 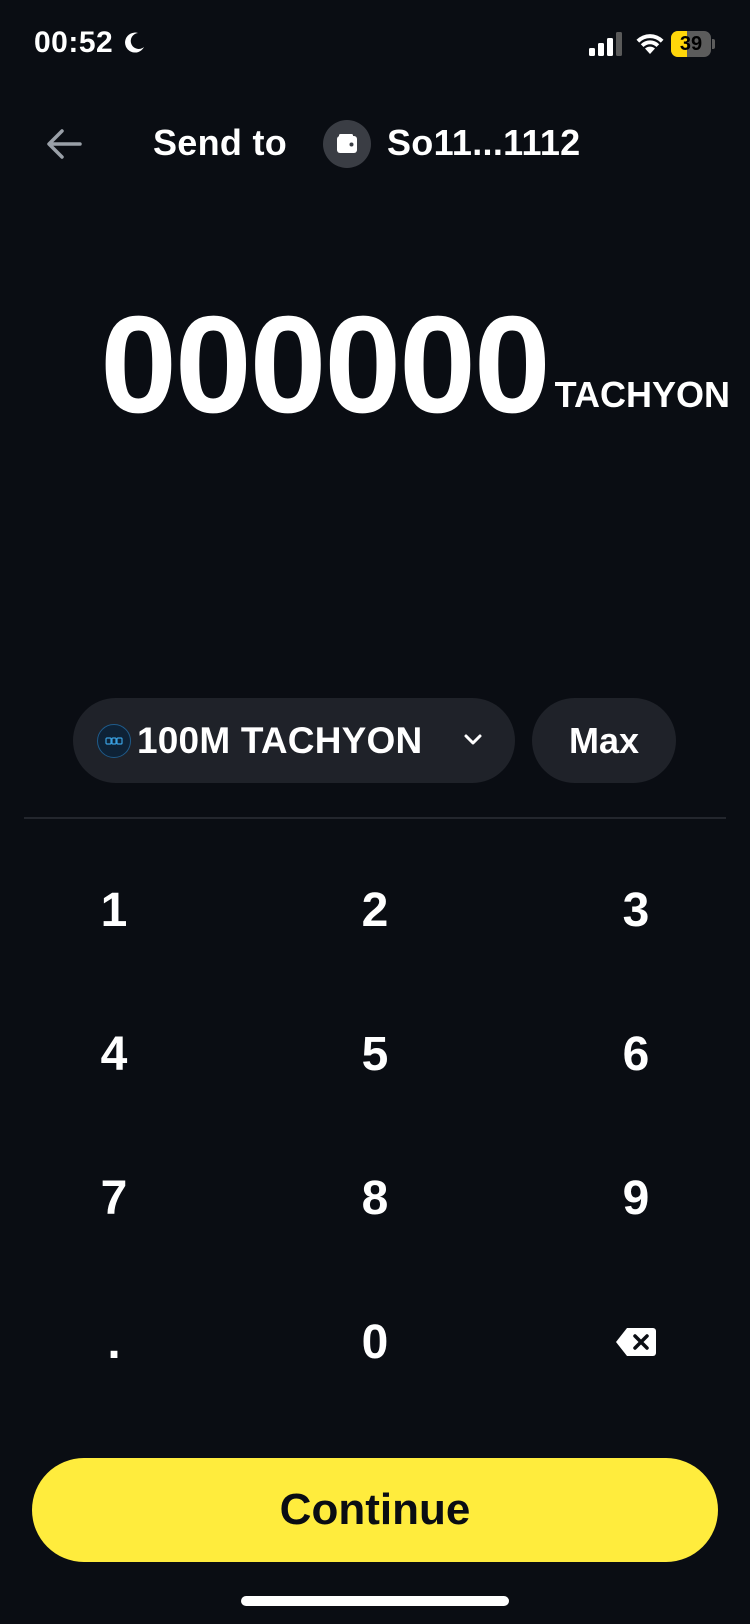 I want to click on token-logo-icon, so click(x=114, y=741).